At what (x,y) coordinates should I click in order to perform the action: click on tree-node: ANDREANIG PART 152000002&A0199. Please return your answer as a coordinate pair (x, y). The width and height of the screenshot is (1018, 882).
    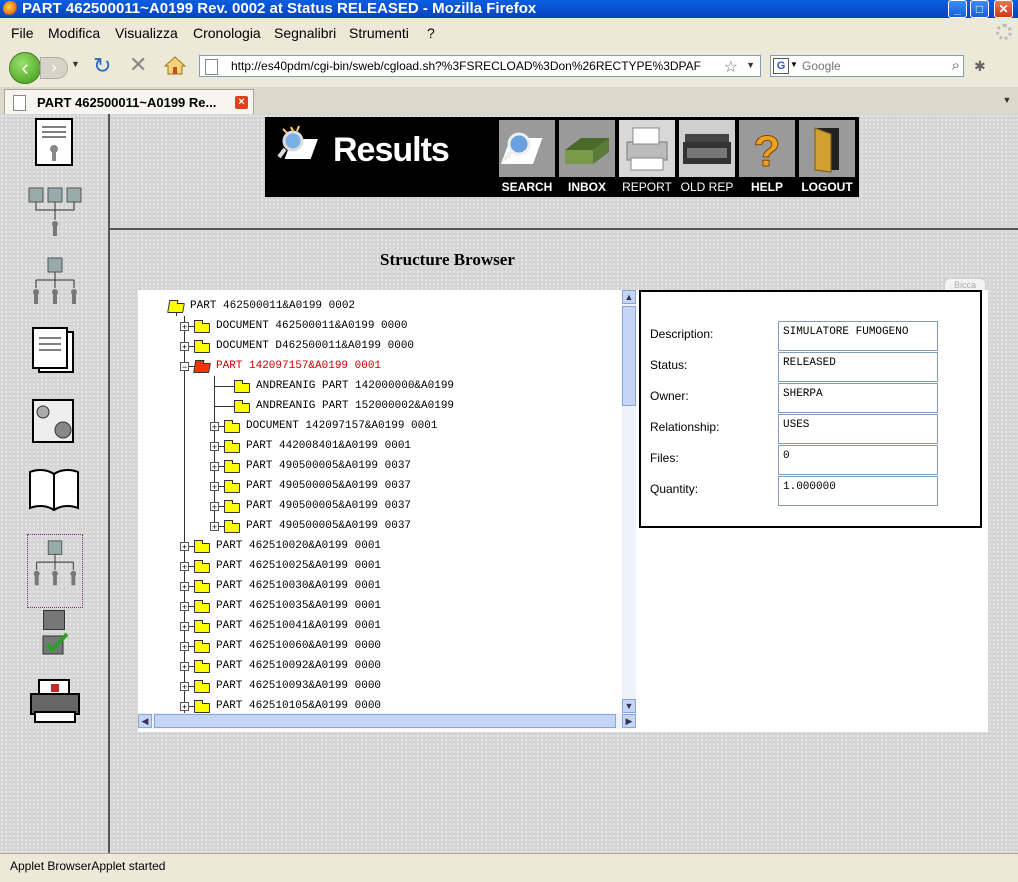
    Looking at the image, I should click on (378, 406).